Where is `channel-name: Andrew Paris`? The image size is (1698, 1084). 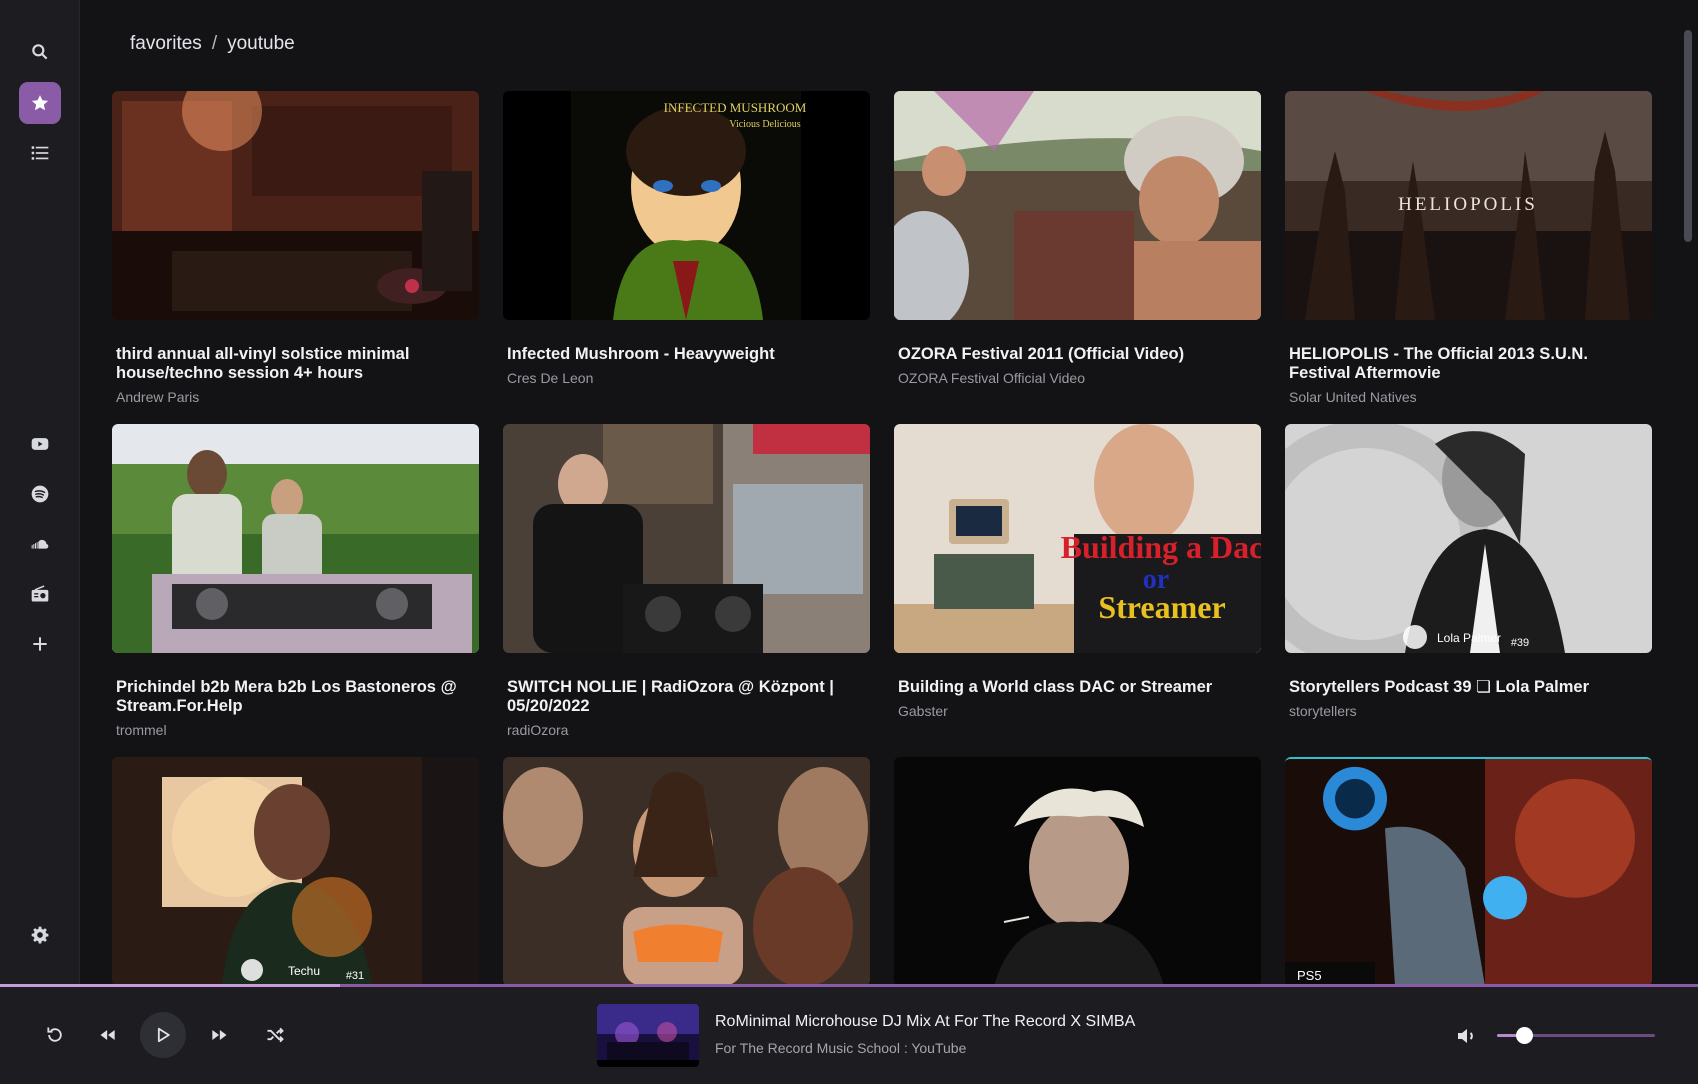
channel-name: Andrew Paris is located at coordinates (295, 397).